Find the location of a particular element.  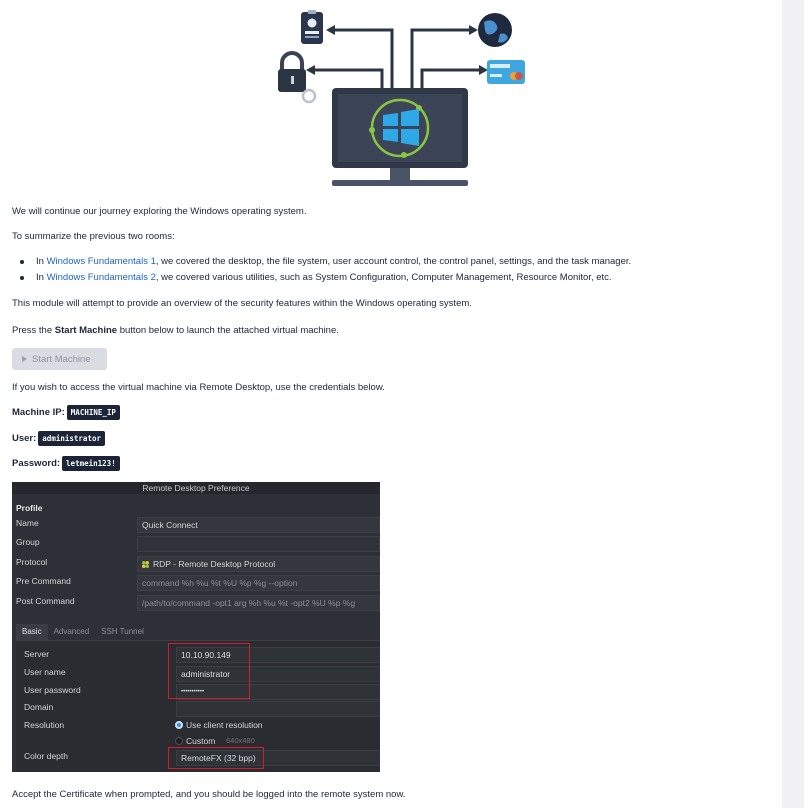

start-machine-label: Start Machine is located at coordinates (61, 359).